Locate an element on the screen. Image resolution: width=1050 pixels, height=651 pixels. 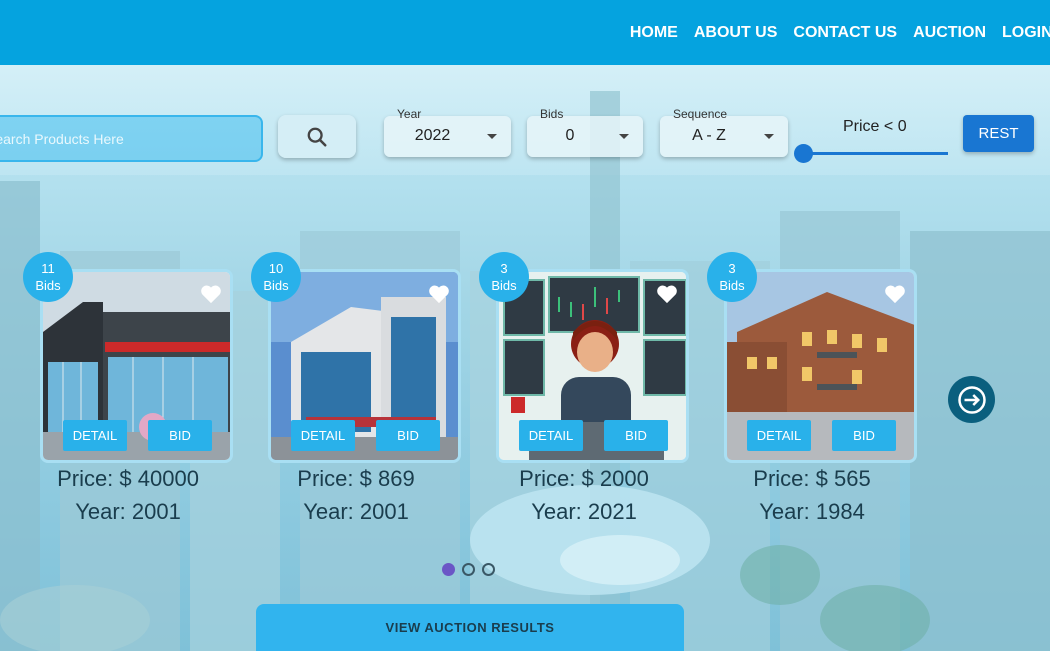
year-select: Year 2022 is located at coordinates (447, 132).